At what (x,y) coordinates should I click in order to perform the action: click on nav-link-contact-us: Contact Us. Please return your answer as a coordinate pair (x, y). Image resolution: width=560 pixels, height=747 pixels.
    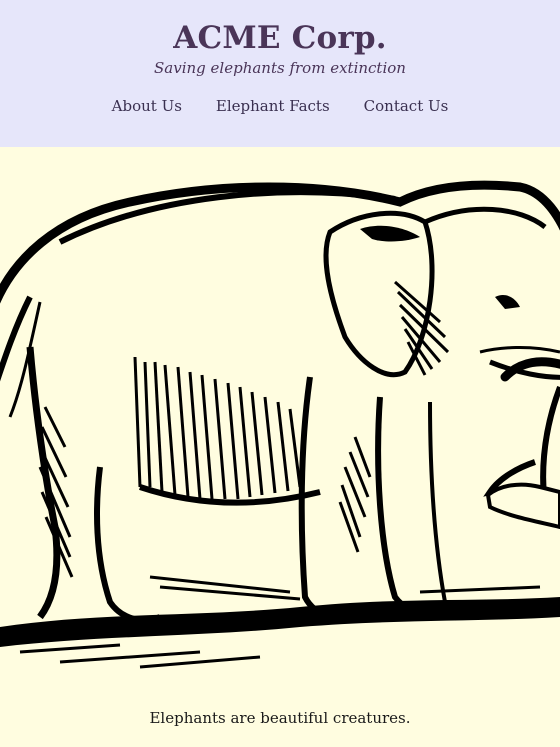
    Looking at the image, I should click on (406, 106).